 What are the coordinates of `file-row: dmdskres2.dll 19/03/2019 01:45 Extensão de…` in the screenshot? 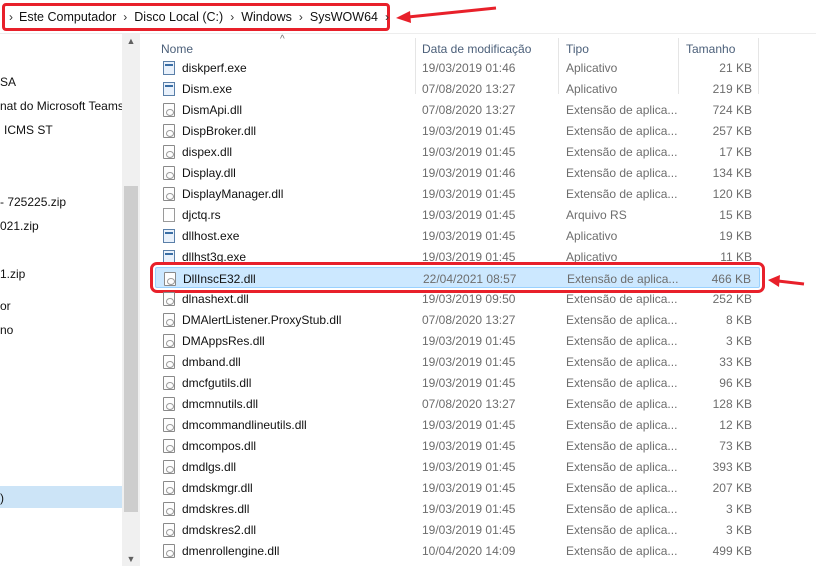 It's located at (457, 529).